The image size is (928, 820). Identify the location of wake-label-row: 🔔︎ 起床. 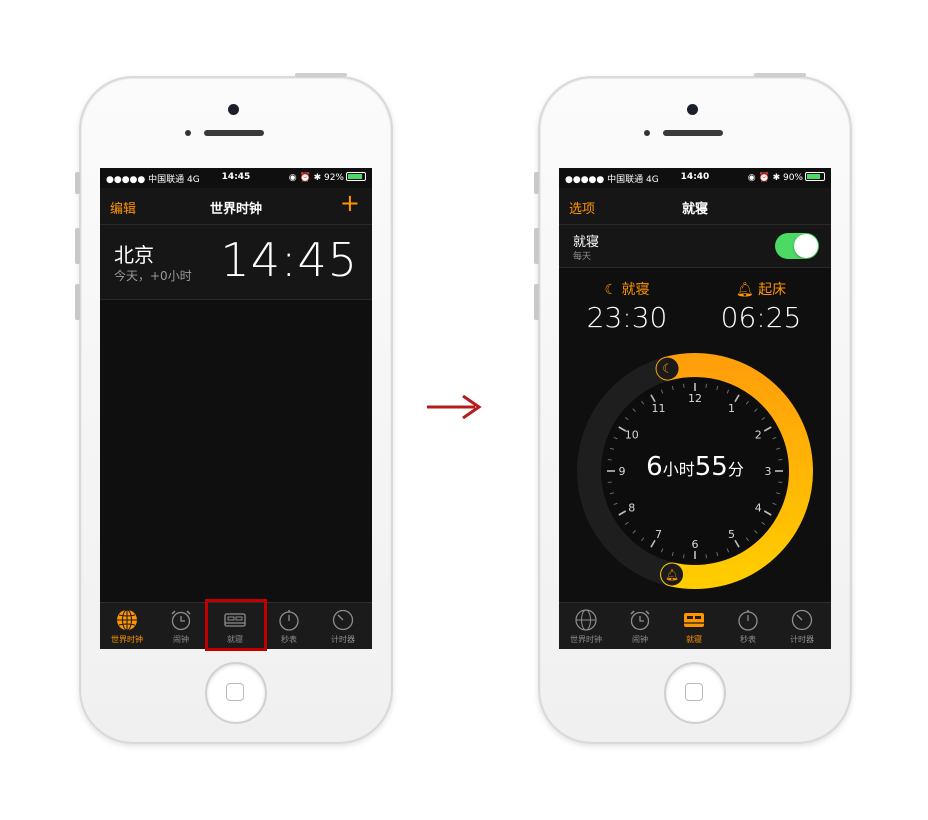
(761, 289).